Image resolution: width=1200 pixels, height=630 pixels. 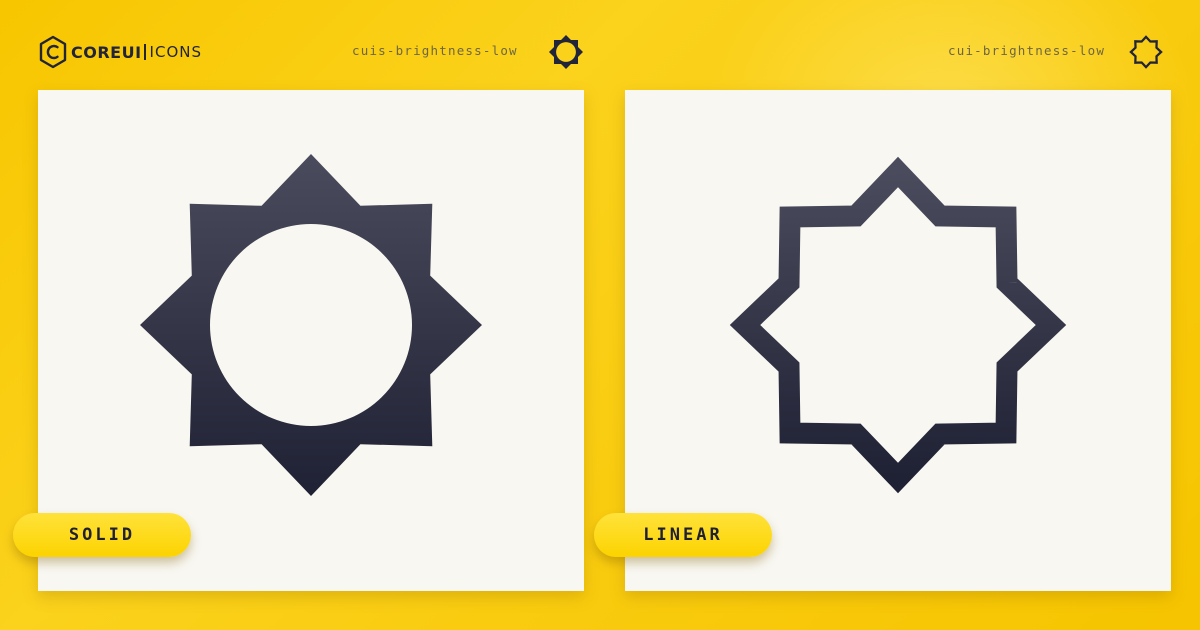 I want to click on logo-text-icons: ICONS, so click(x=175, y=52).